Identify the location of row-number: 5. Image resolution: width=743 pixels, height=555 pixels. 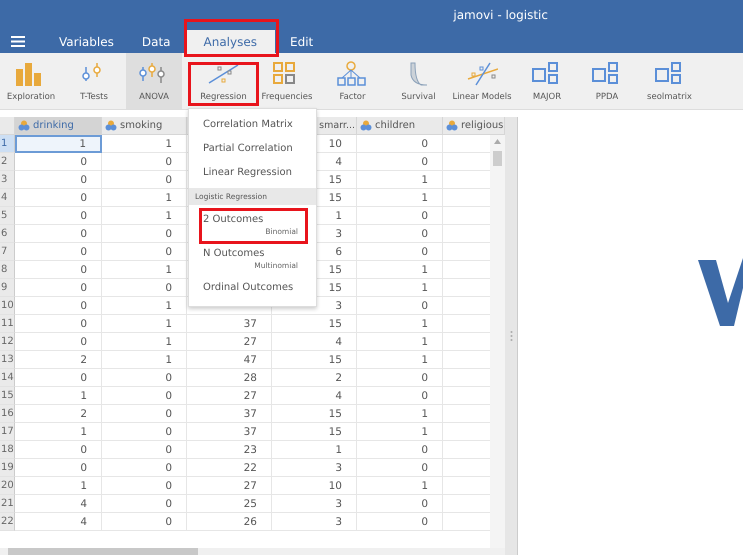
(7, 216).